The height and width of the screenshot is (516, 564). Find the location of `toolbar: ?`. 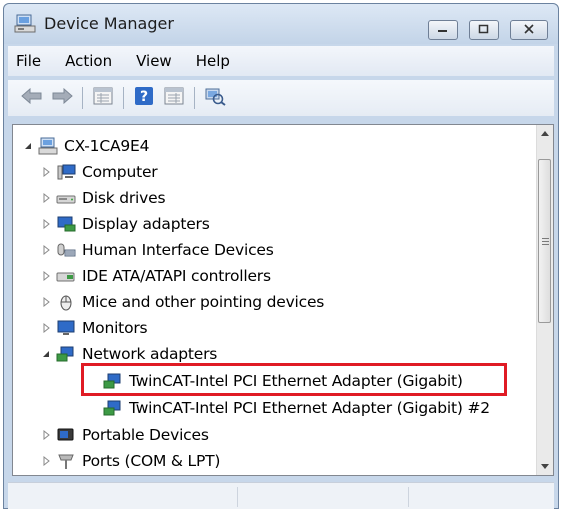

toolbar: ? is located at coordinates (281, 98).